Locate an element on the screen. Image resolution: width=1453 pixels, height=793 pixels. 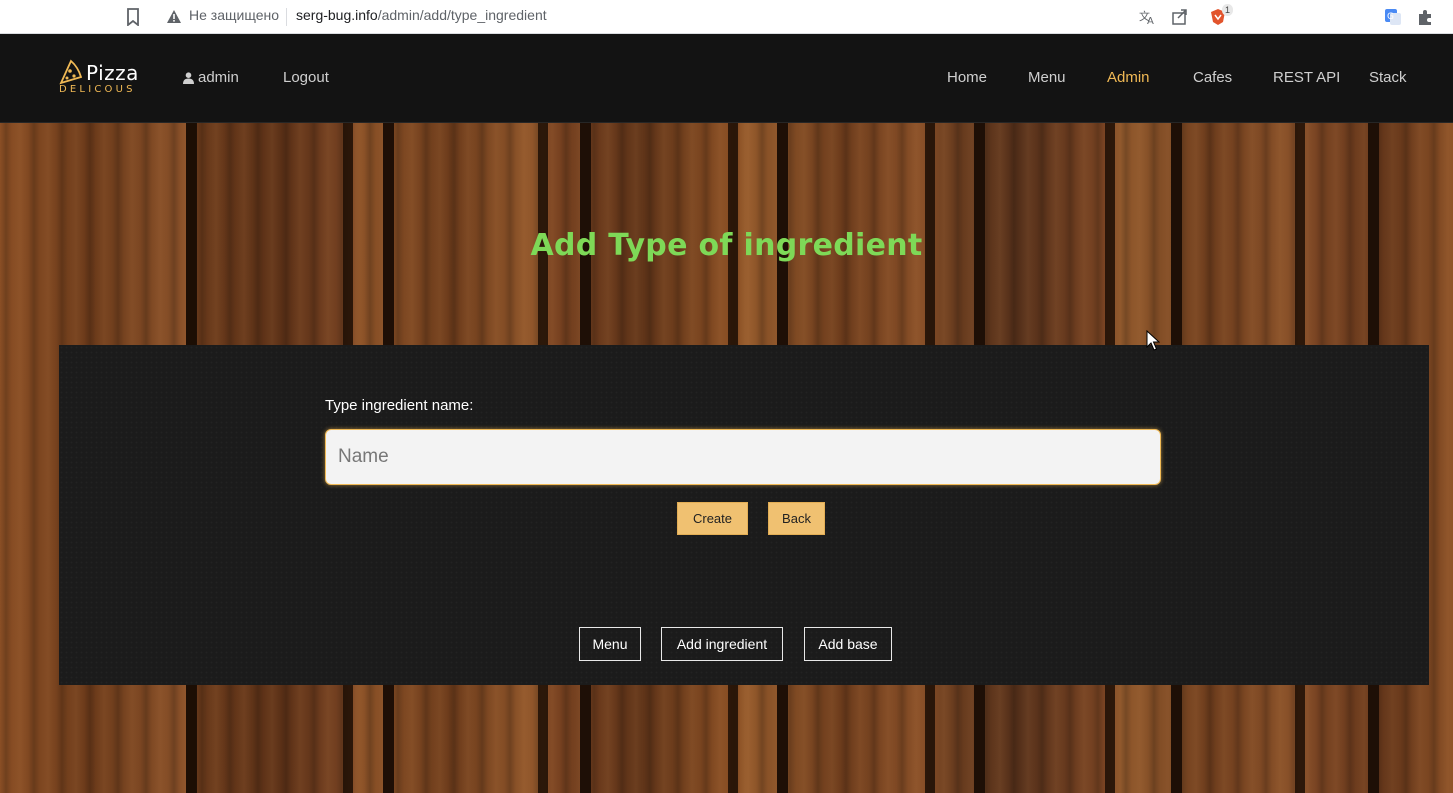
mouse-cursor-icon is located at coordinates (1153, 340).